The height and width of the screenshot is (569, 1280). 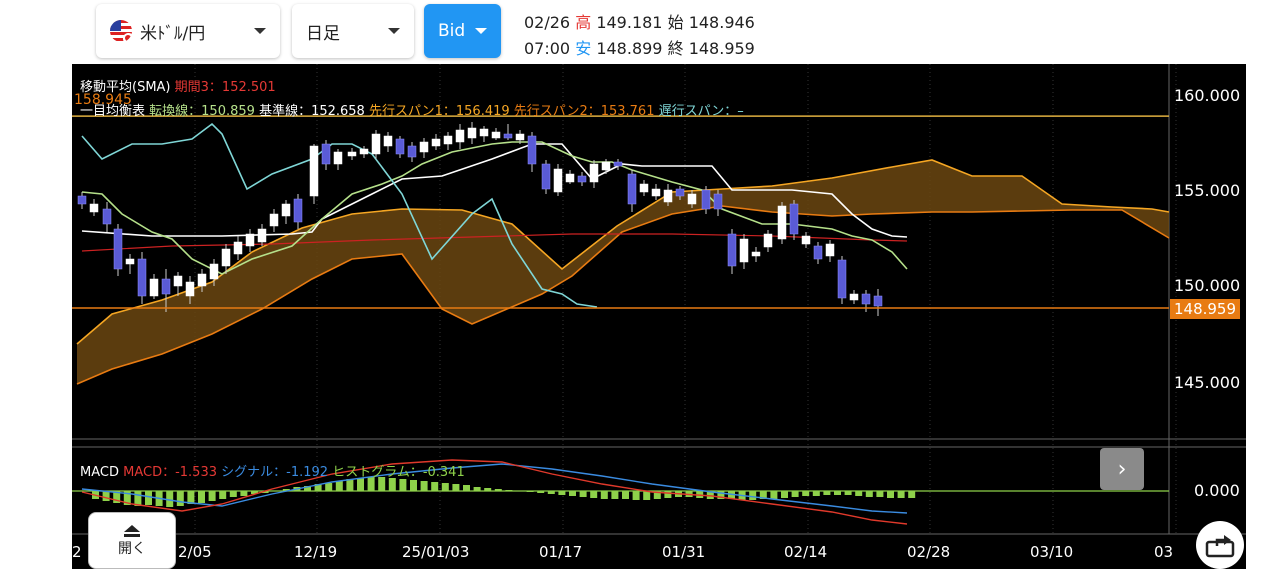 I want to click on scroll-right-button: ›, so click(x=1122, y=469).